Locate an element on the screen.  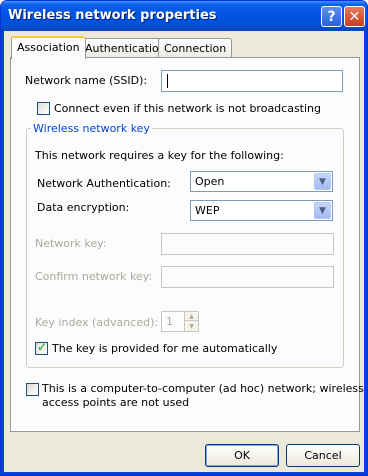
connect-hidden-checkbox is located at coordinates (43, 108).